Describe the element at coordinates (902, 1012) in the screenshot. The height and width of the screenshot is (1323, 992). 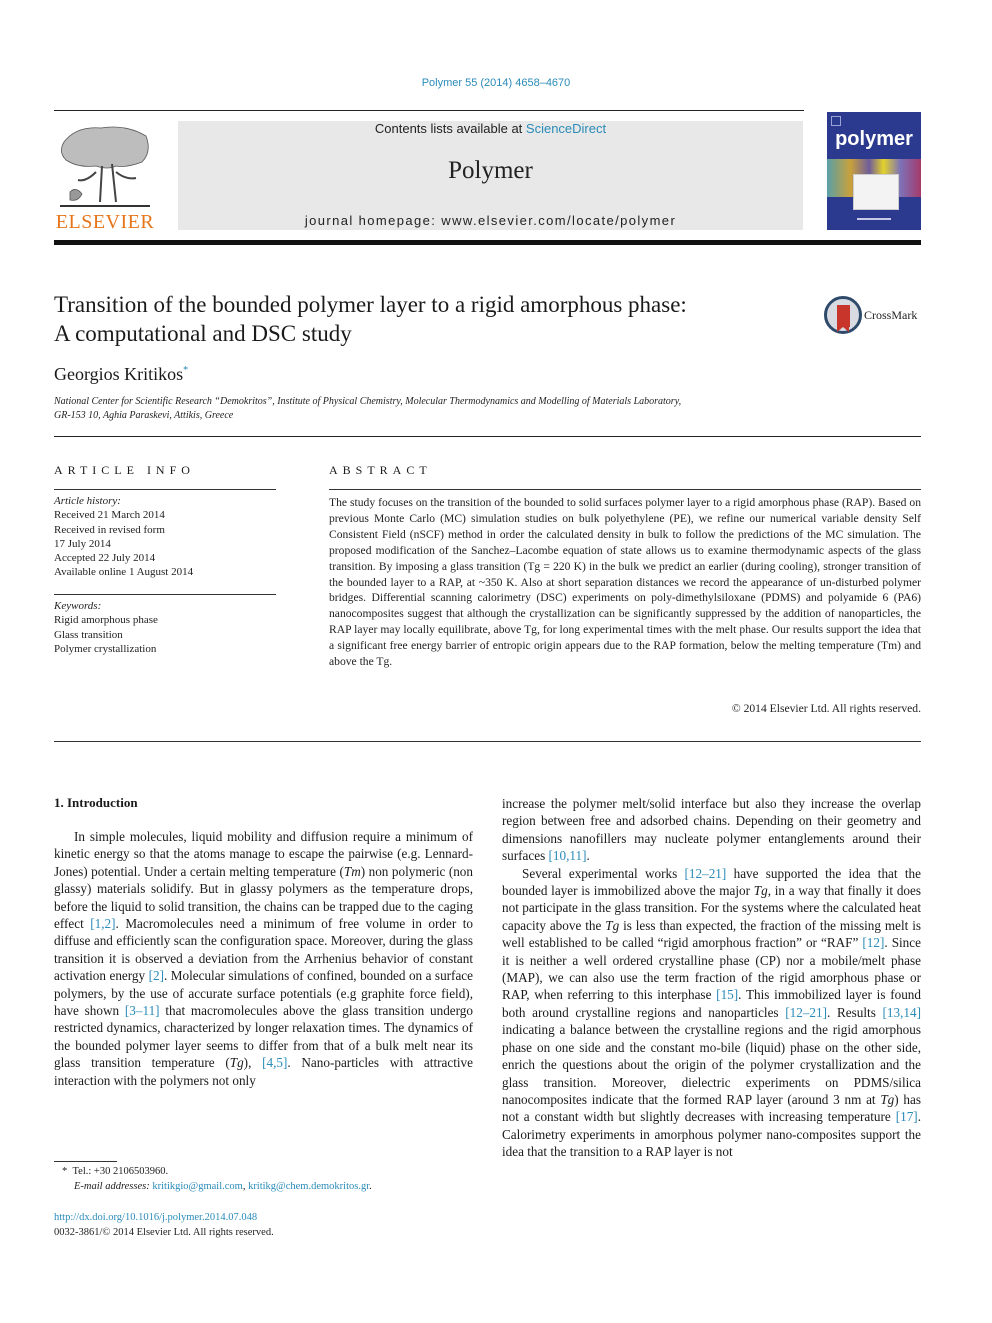
I see `citation-link: [13,14]` at that location.